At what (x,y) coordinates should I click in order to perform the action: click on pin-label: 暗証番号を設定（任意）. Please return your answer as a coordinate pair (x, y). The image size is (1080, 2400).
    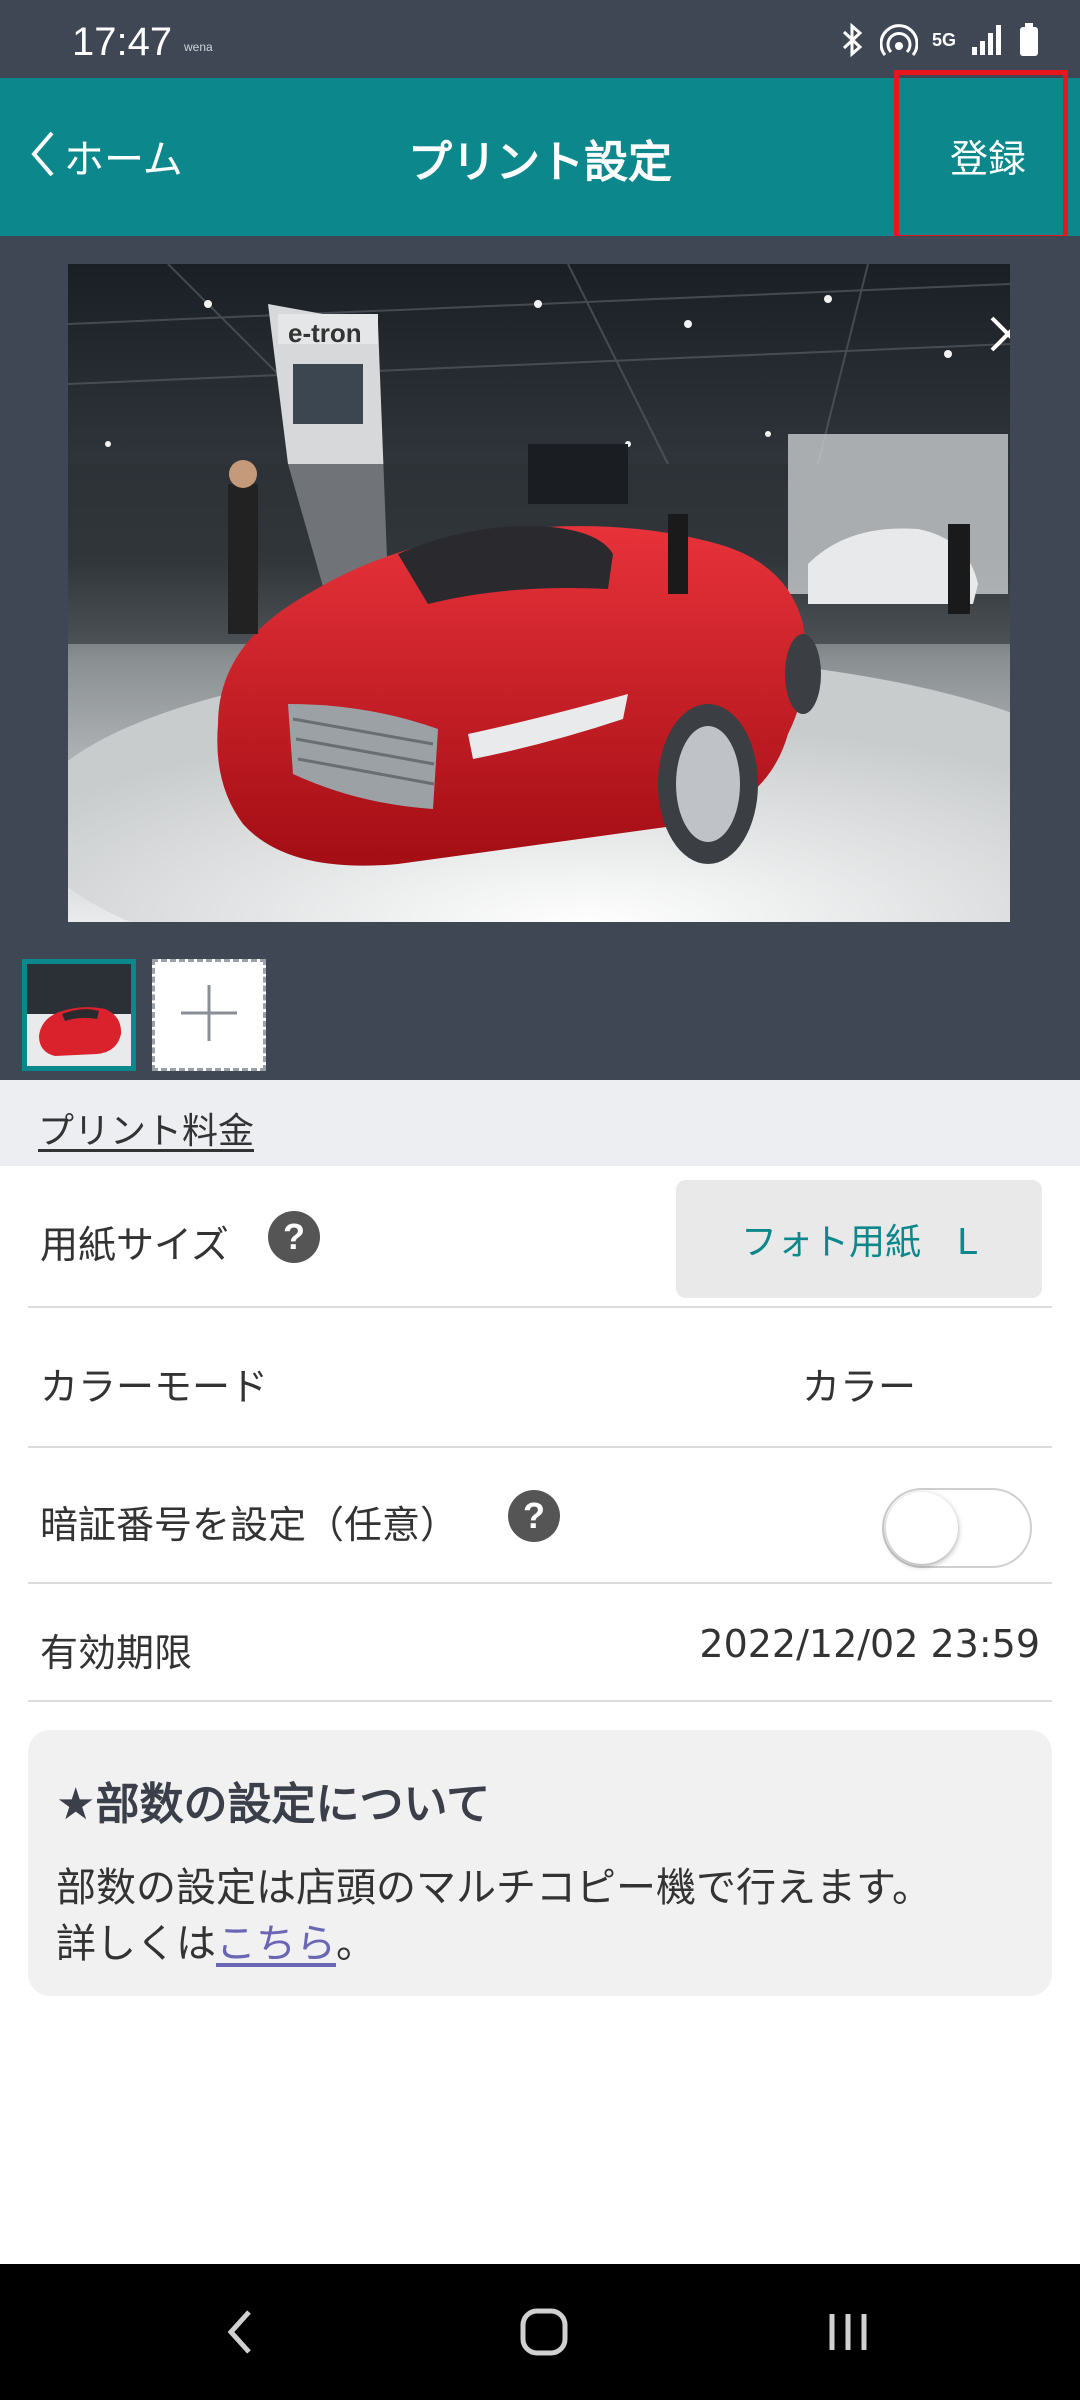
    Looking at the image, I should click on (249, 1525).